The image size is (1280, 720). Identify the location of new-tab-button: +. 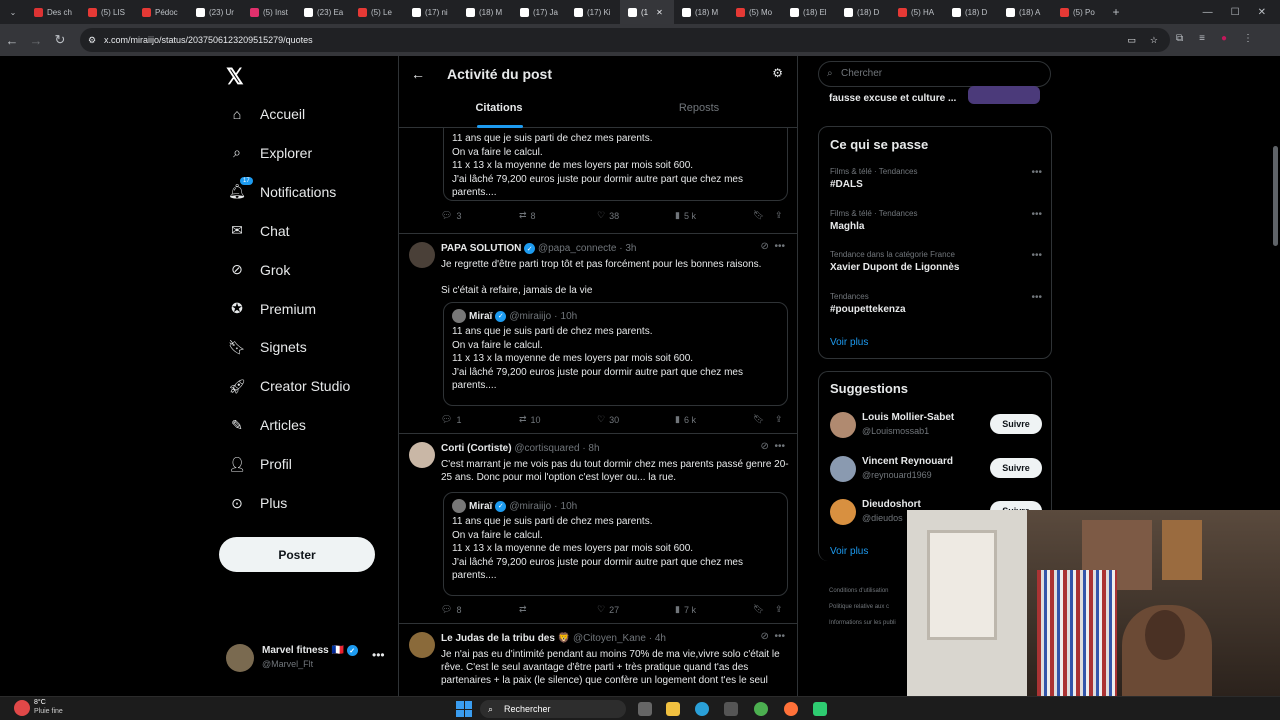
(1116, 12).